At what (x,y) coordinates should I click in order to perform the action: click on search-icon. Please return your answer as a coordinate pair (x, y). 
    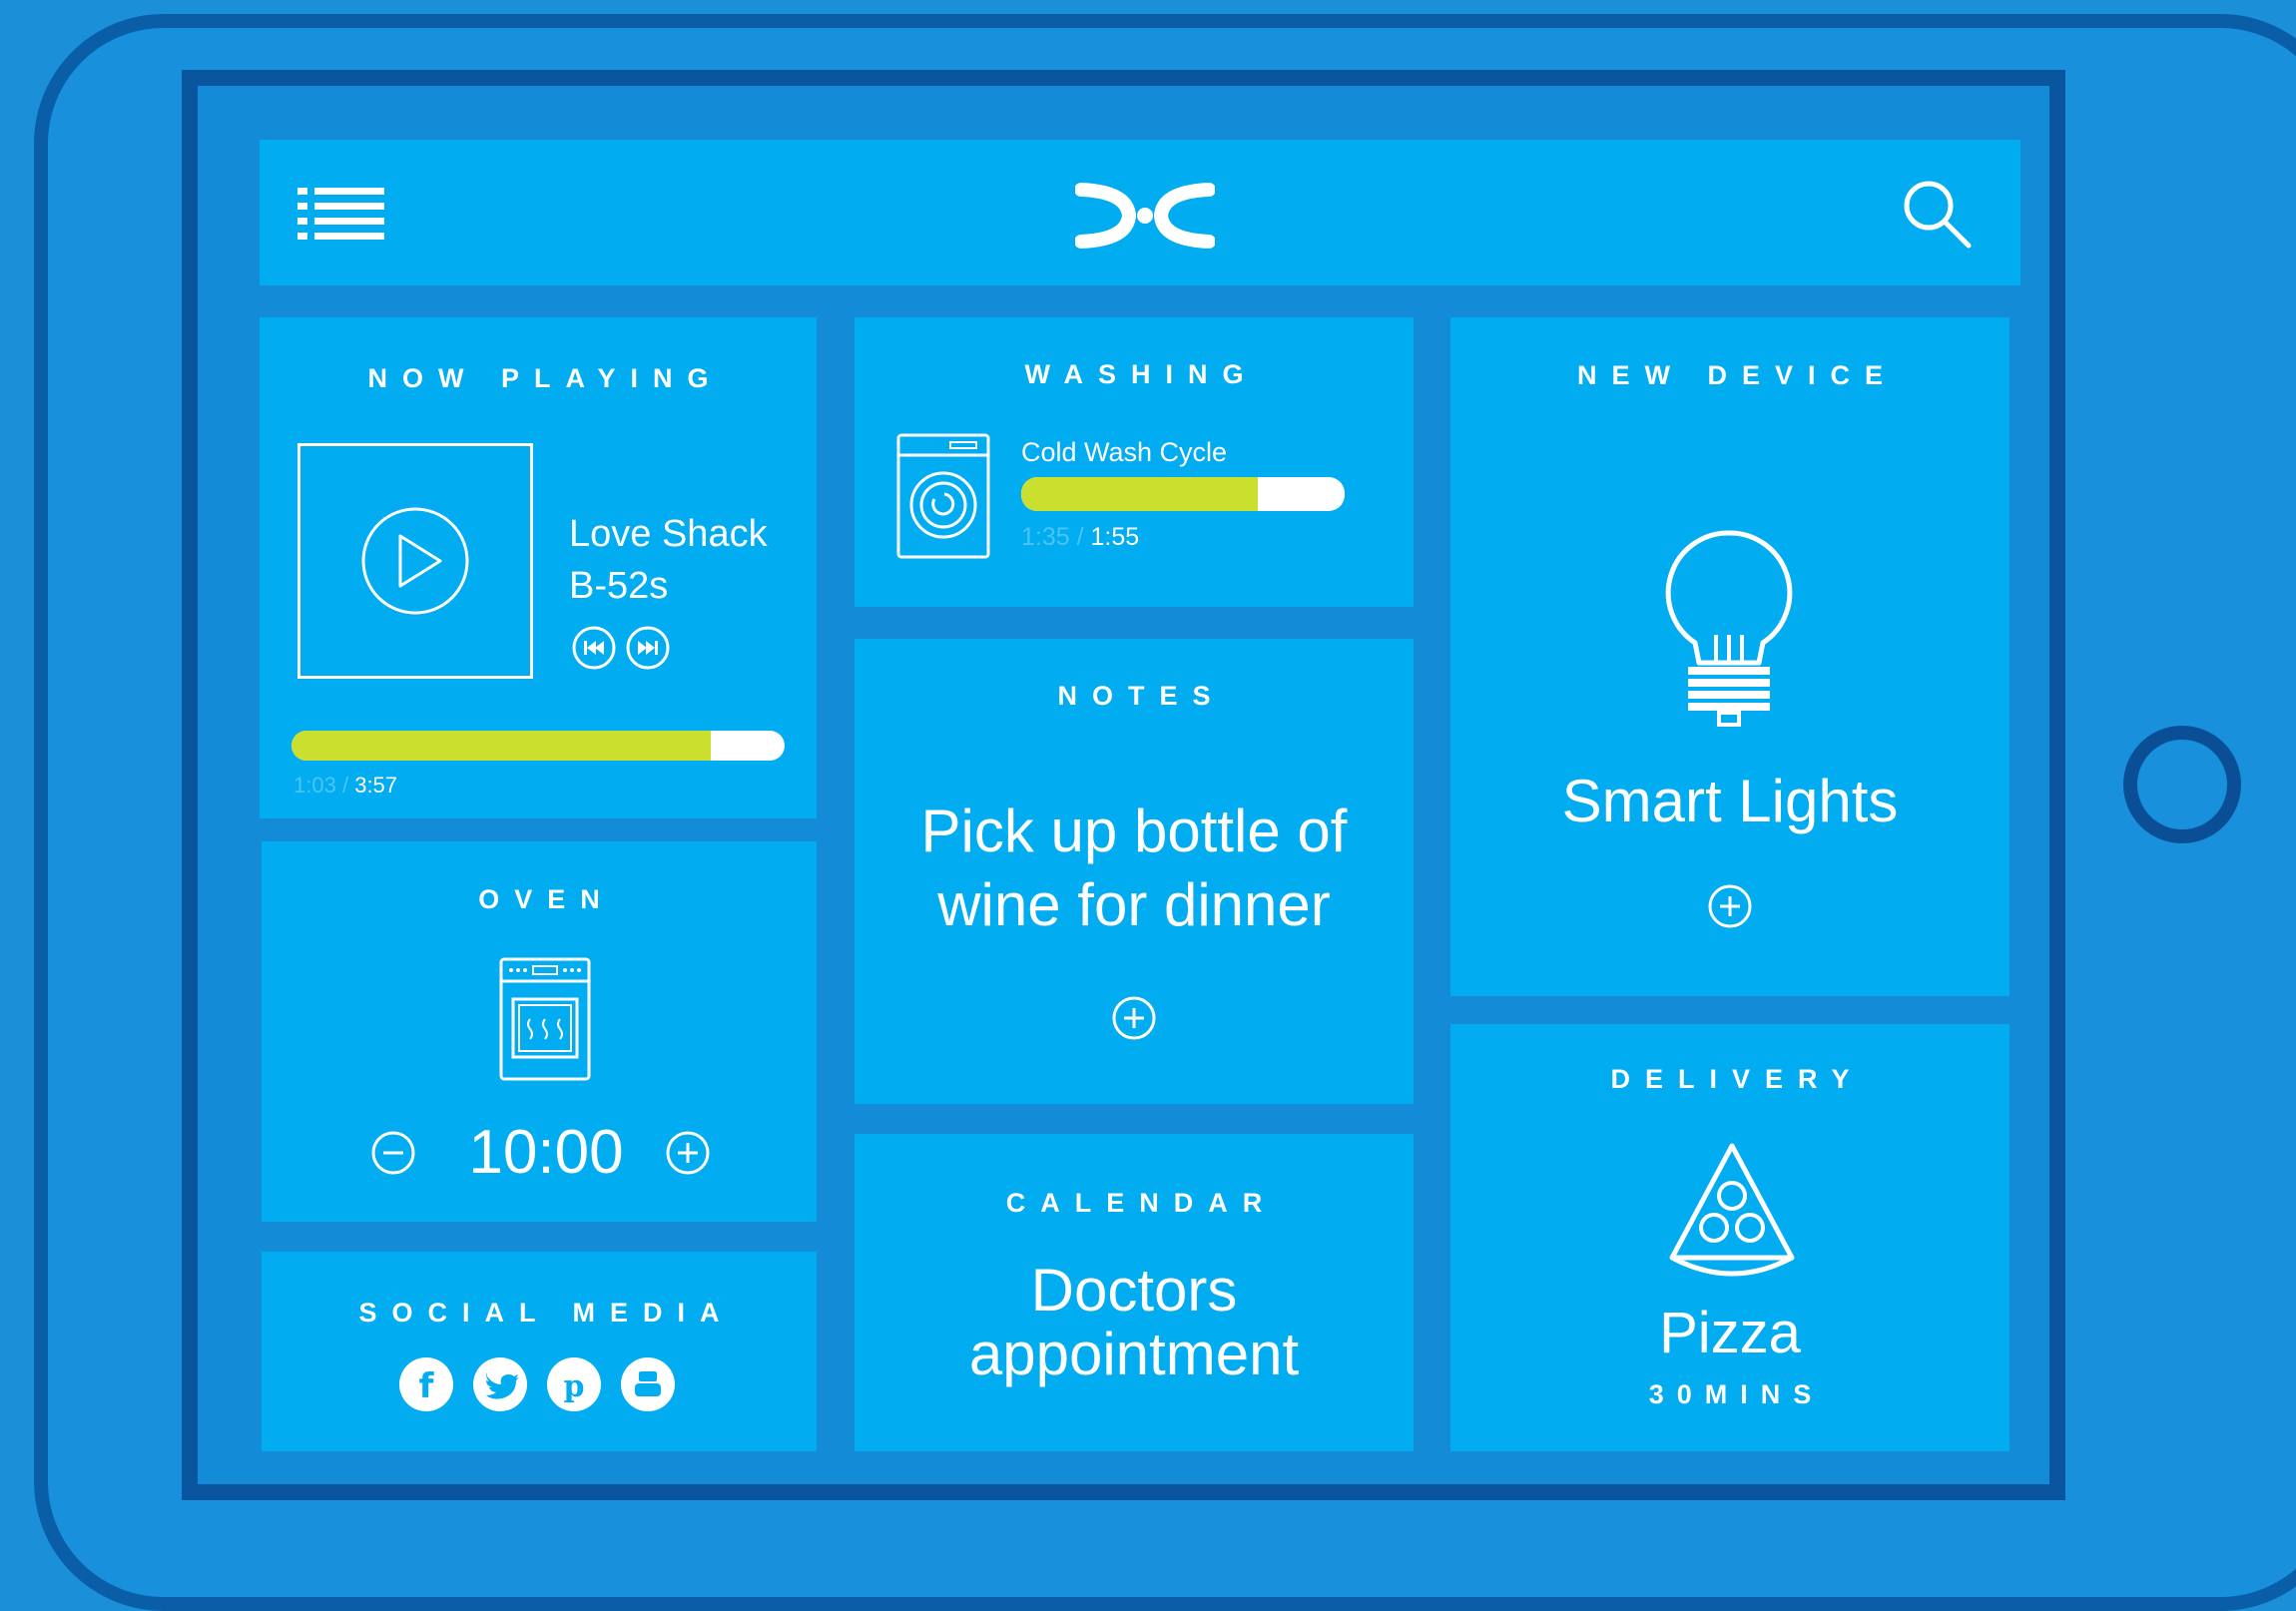
    Looking at the image, I should click on (1937, 214).